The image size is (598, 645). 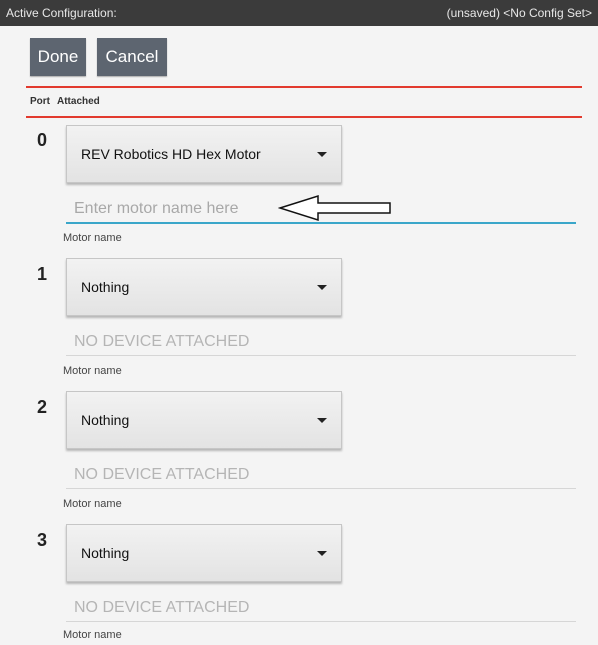 I want to click on toolbar: Done Cancel, so click(x=299, y=55).